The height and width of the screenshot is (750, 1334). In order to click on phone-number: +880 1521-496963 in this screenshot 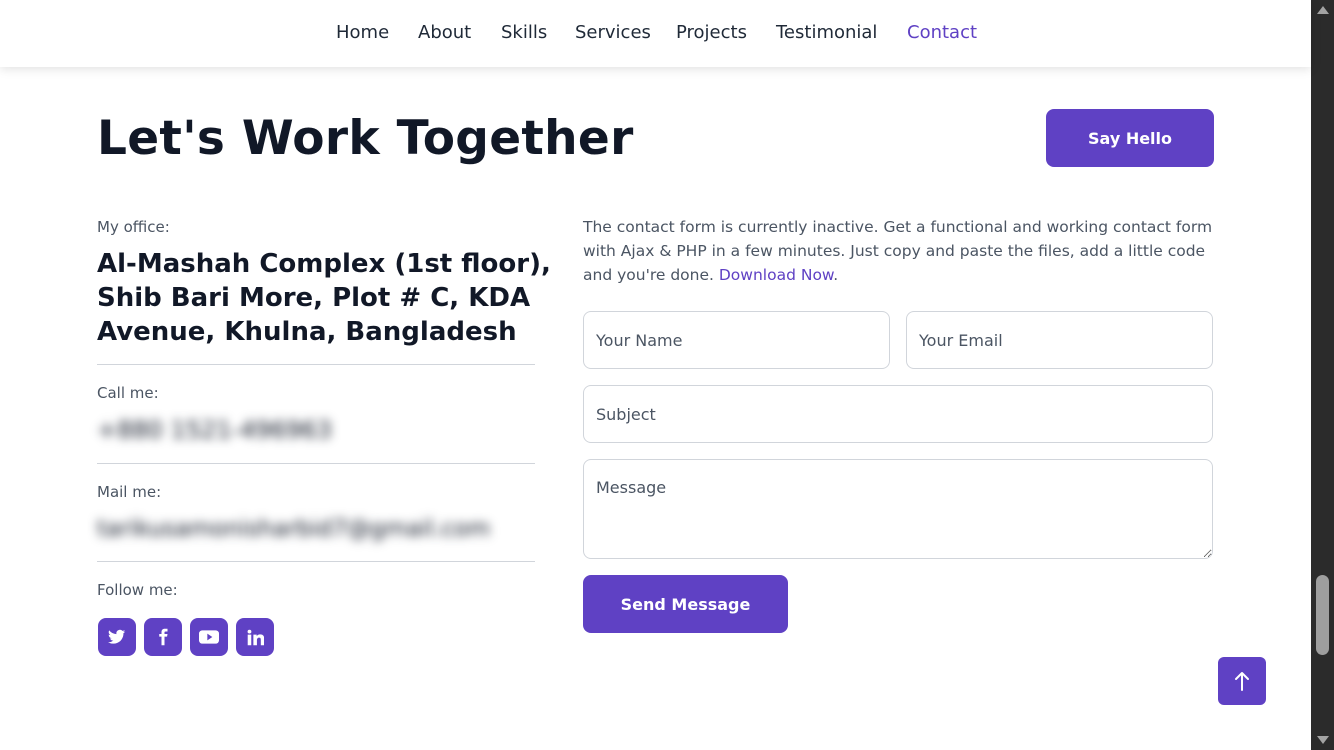, I will do `click(214, 430)`.